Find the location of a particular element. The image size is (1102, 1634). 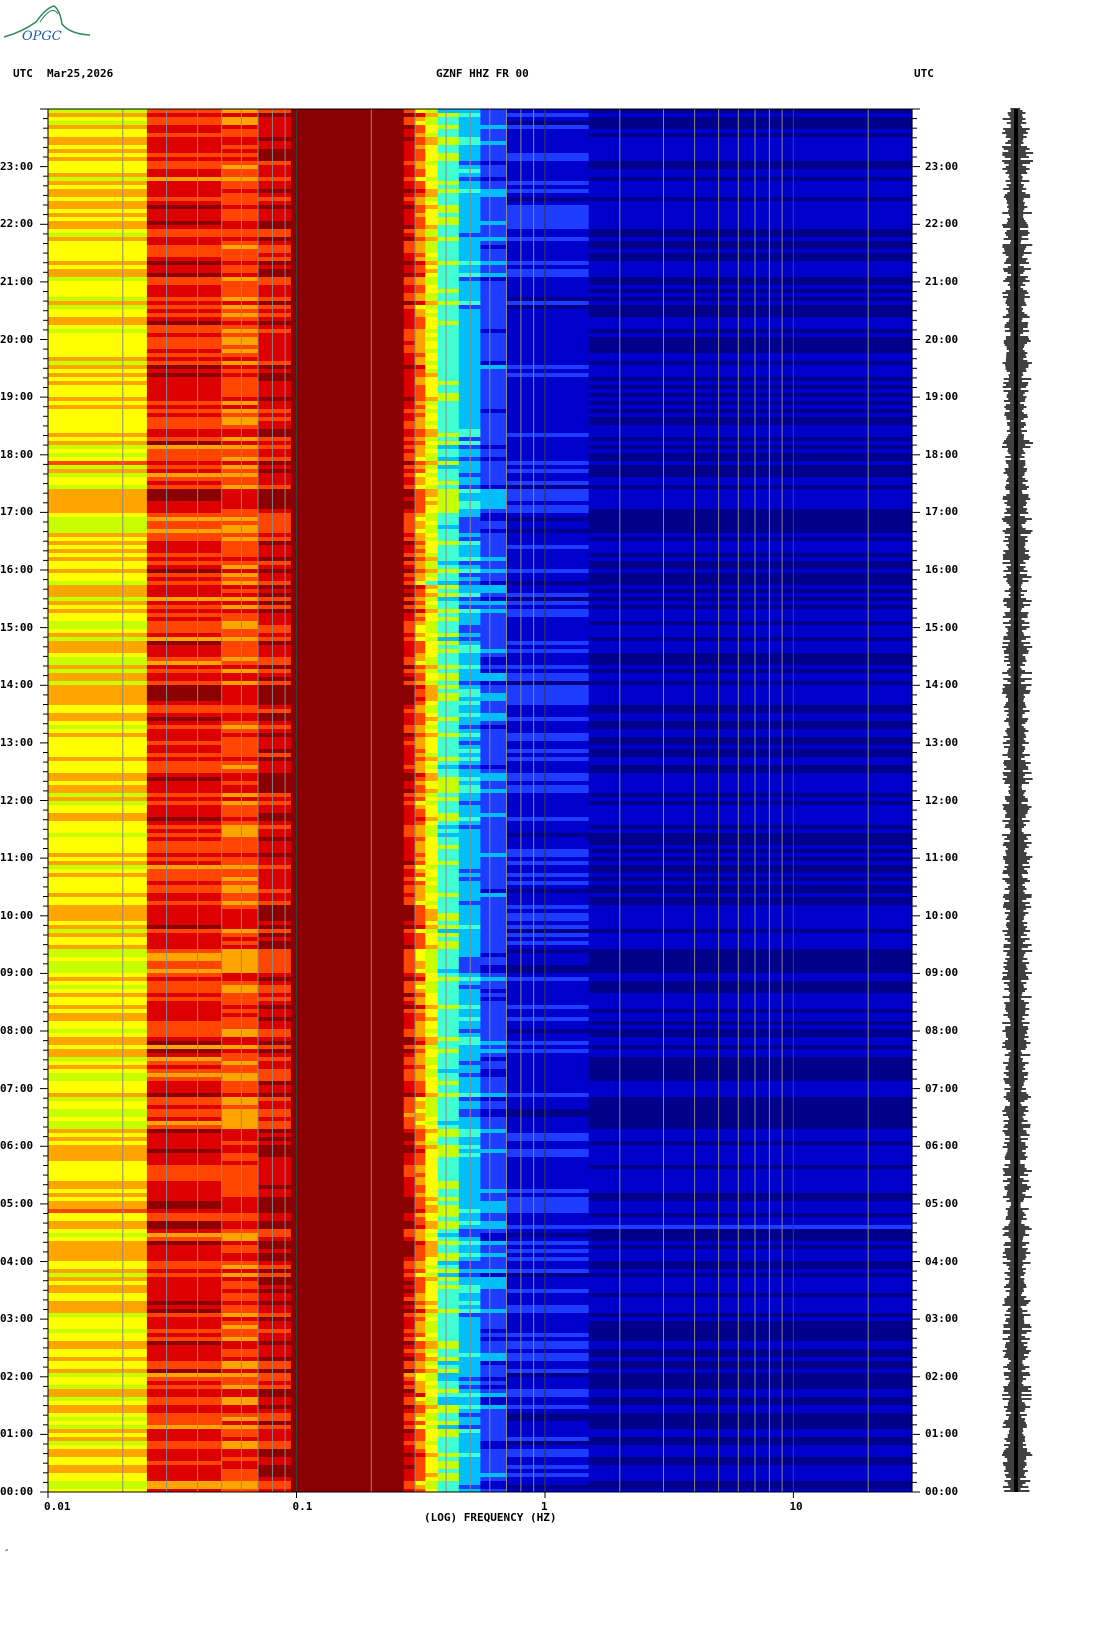

left-time-label: 06:00 is located at coordinates (17, 1146).